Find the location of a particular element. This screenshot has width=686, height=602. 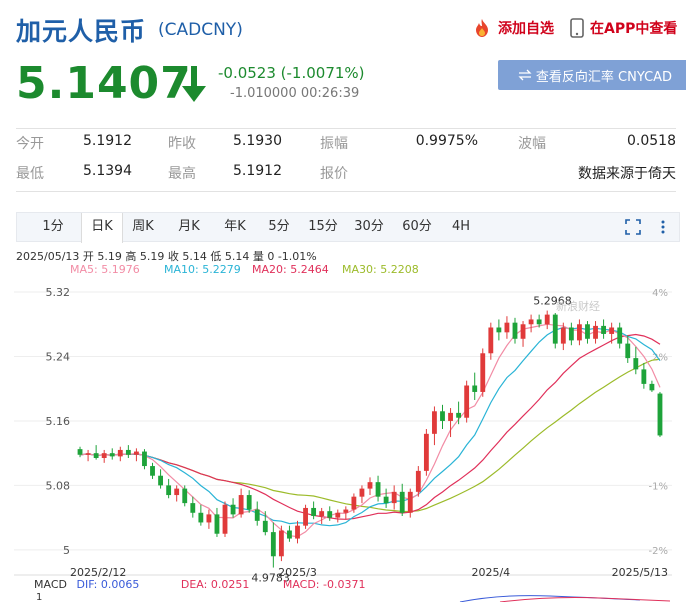

macd-dea: DEA: 0.0251 is located at coordinates (215, 584).